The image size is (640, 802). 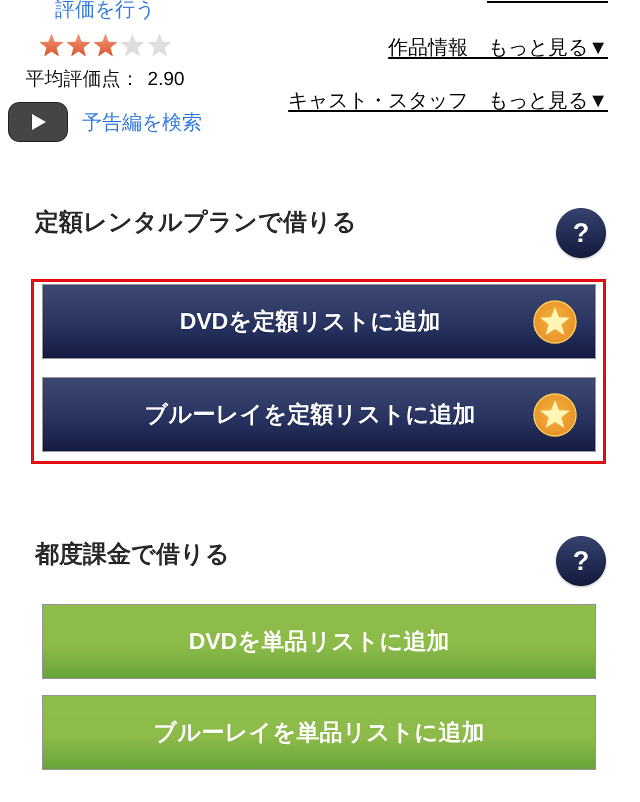 What do you see at coordinates (38, 122) in the screenshot?
I see `play-icon` at bounding box center [38, 122].